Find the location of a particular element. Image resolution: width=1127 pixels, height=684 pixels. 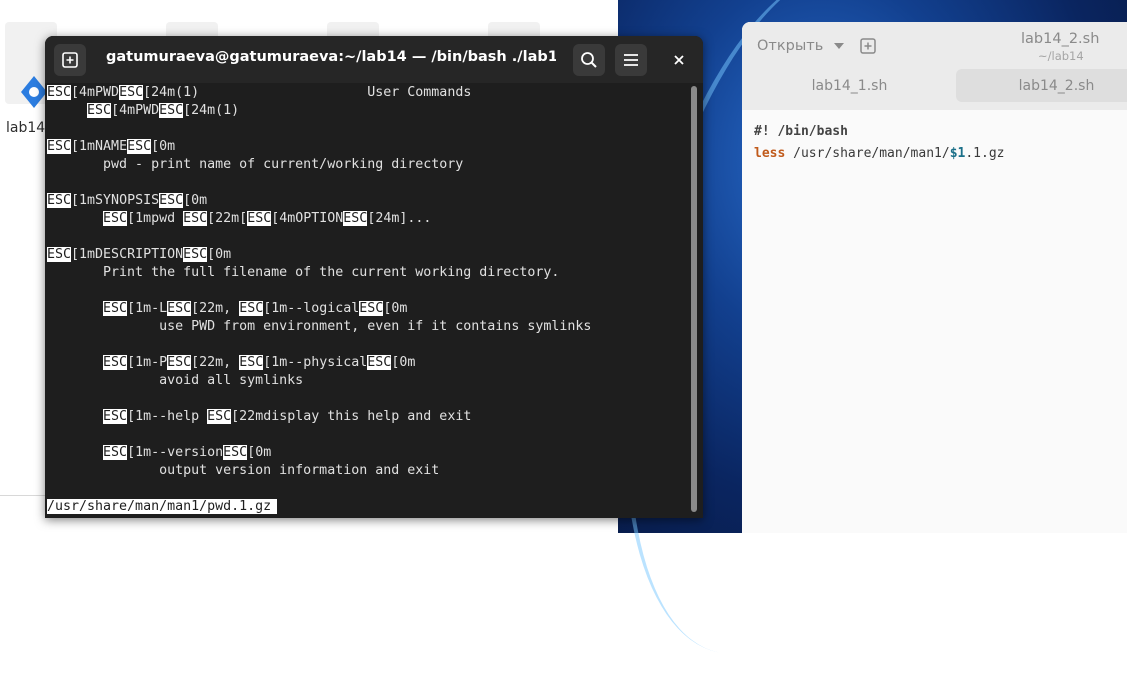

terminal-text: [4mOPTION is located at coordinates (307, 218).